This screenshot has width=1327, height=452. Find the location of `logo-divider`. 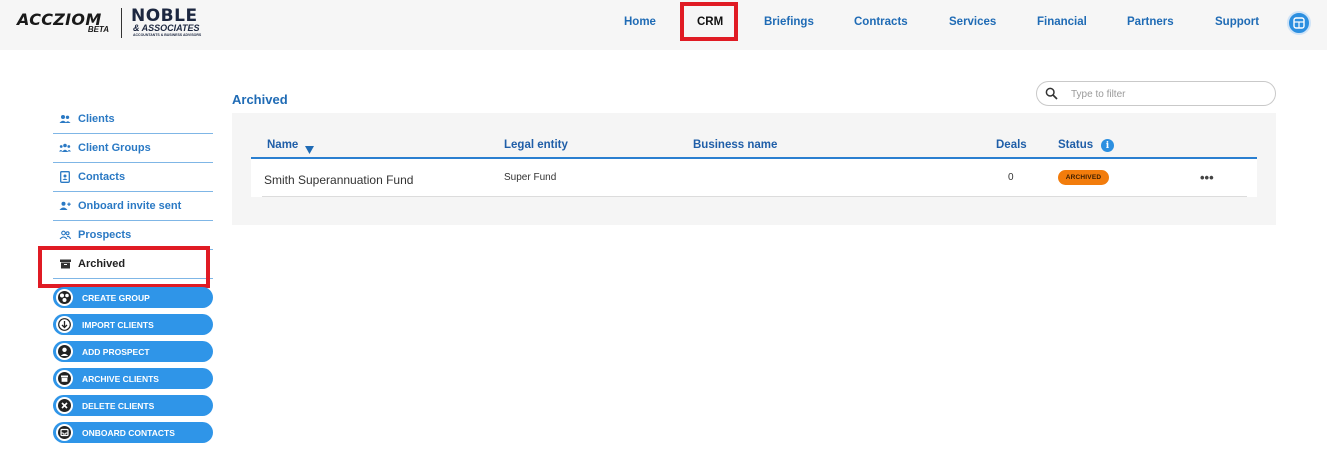

logo-divider is located at coordinates (121, 23).